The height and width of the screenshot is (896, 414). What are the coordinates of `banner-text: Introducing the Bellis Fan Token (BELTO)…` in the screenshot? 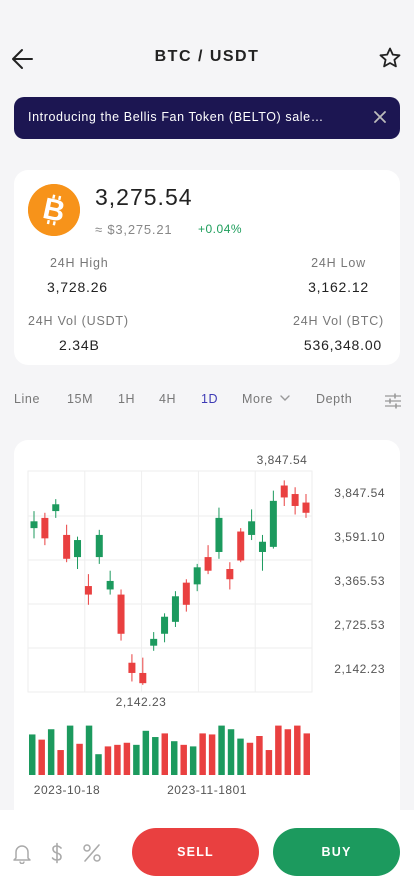 It's located at (176, 117).